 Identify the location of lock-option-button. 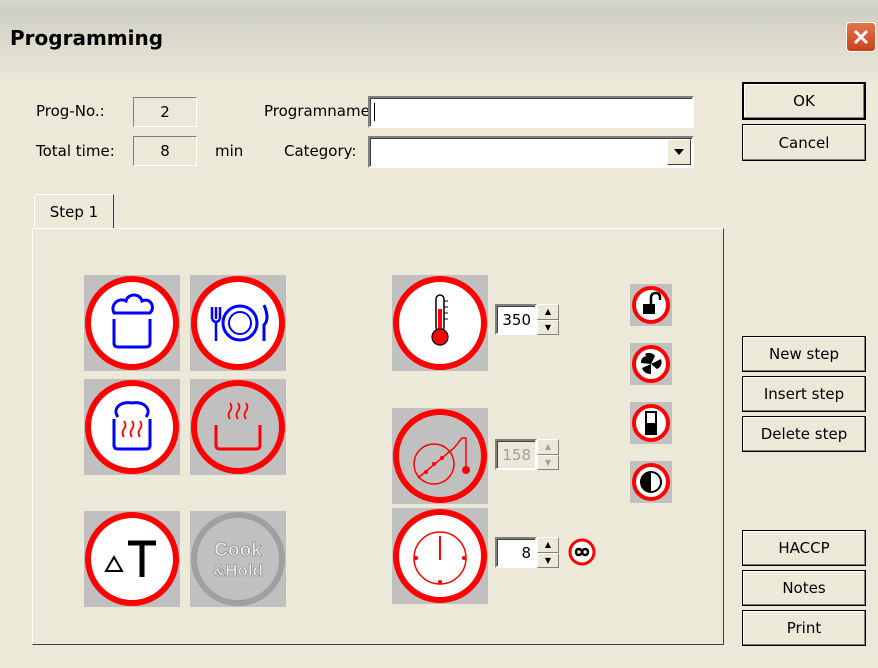
(651, 305).